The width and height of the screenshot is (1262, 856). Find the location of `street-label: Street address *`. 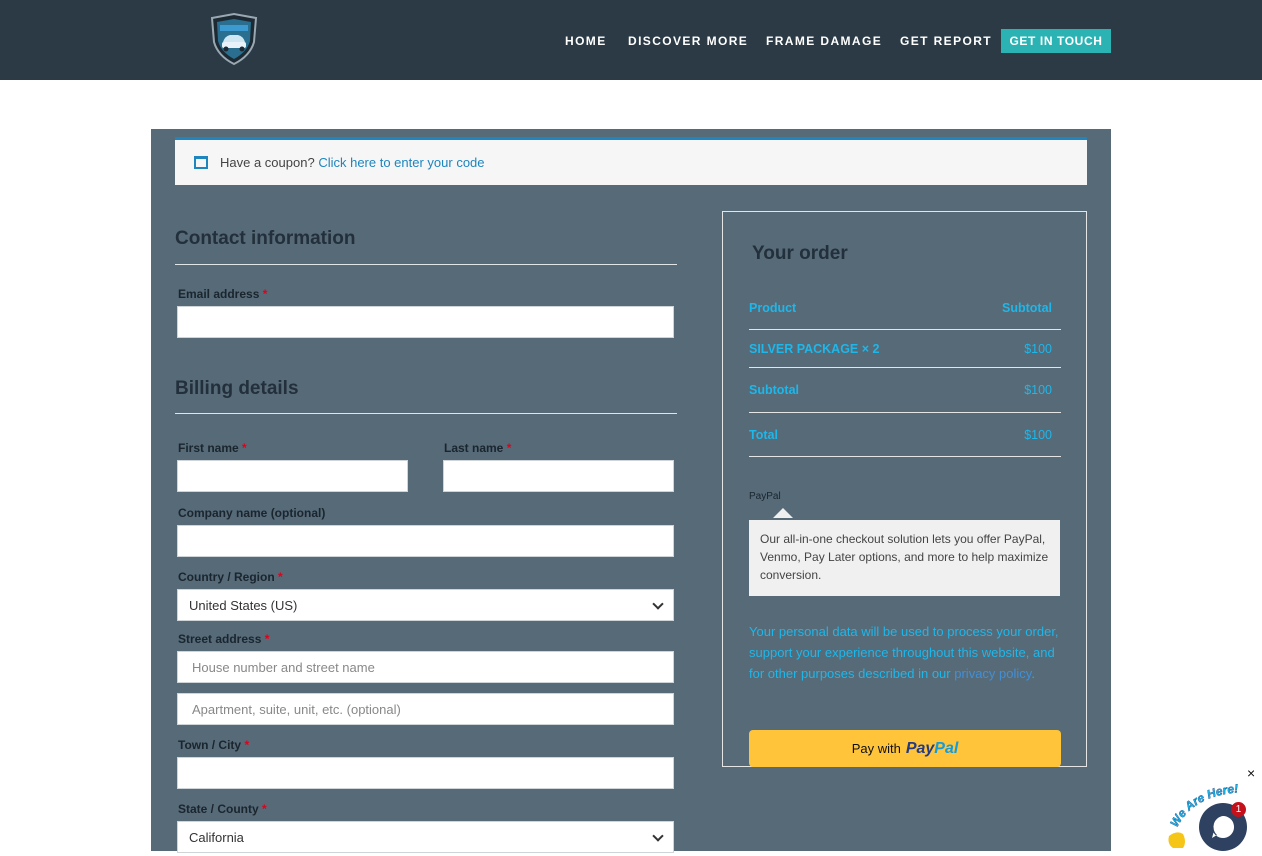

street-label: Street address * is located at coordinates (223, 639).